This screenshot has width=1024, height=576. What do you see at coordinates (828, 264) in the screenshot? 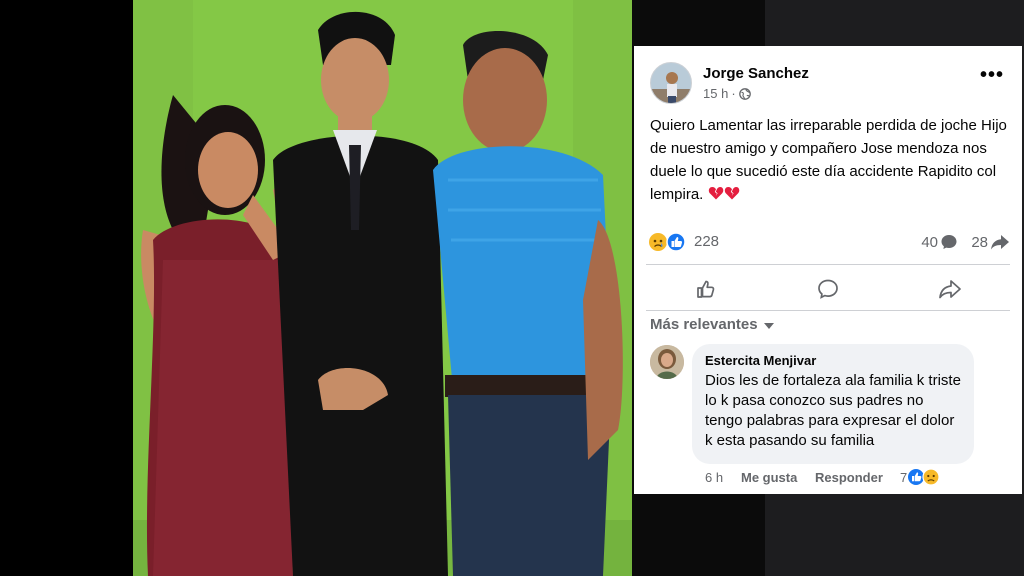
I see `divider-top` at bounding box center [828, 264].